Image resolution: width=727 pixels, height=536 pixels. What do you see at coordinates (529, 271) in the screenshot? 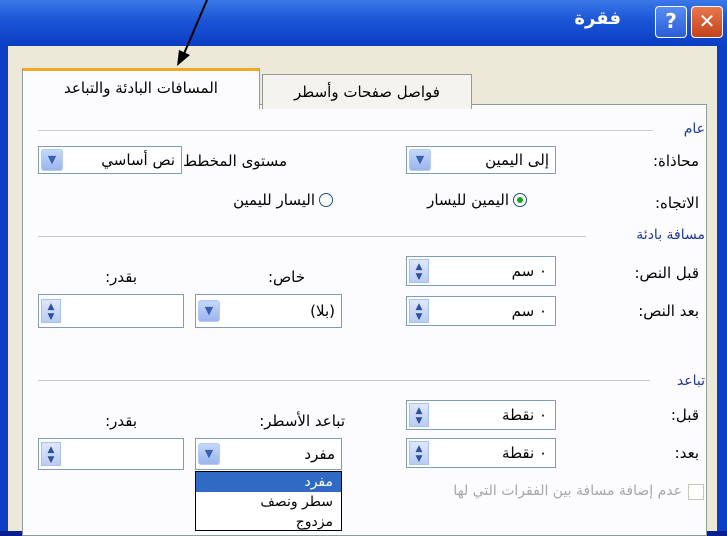
I see `indent-before-value: ٠ سم` at bounding box center [529, 271].